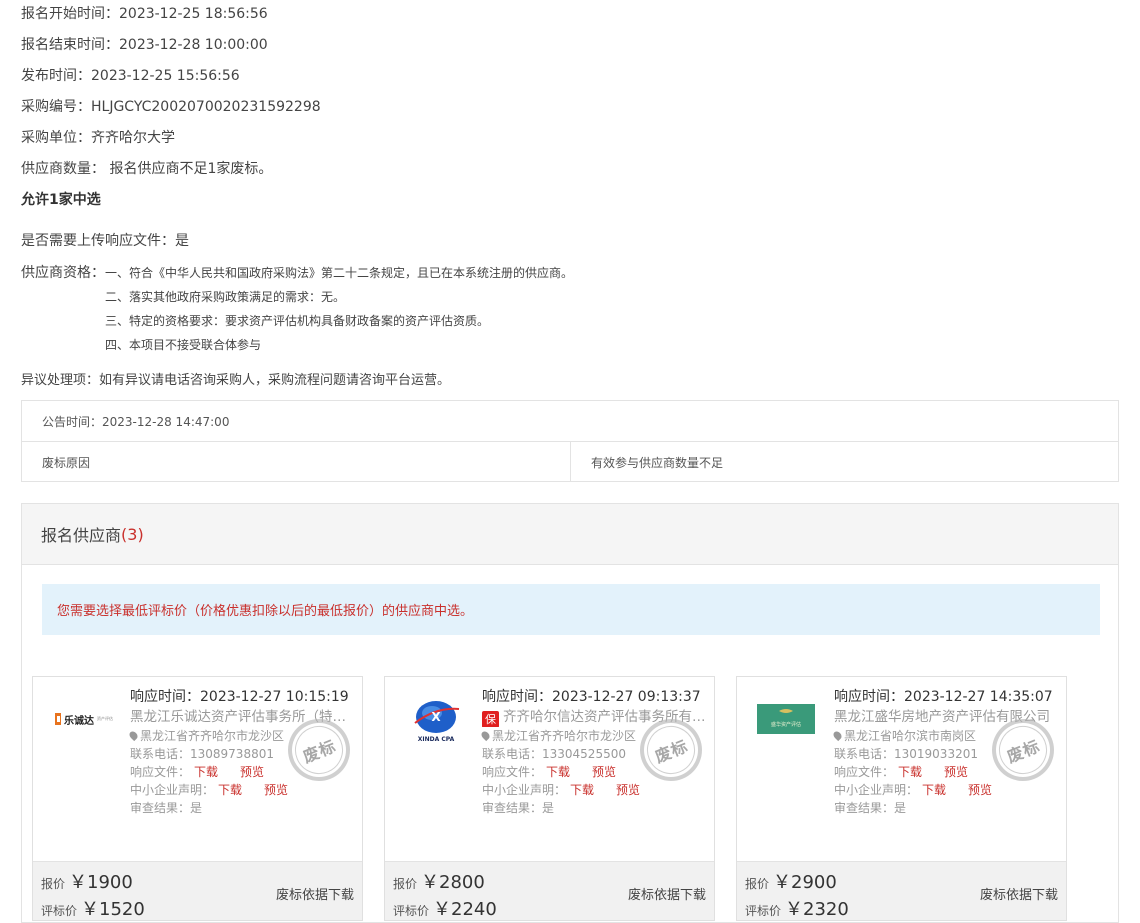 The height and width of the screenshot is (923, 1140). Describe the element at coordinates (490, 719) in the screenshot. I see `guarantee-badge-icon: 保` at that location.